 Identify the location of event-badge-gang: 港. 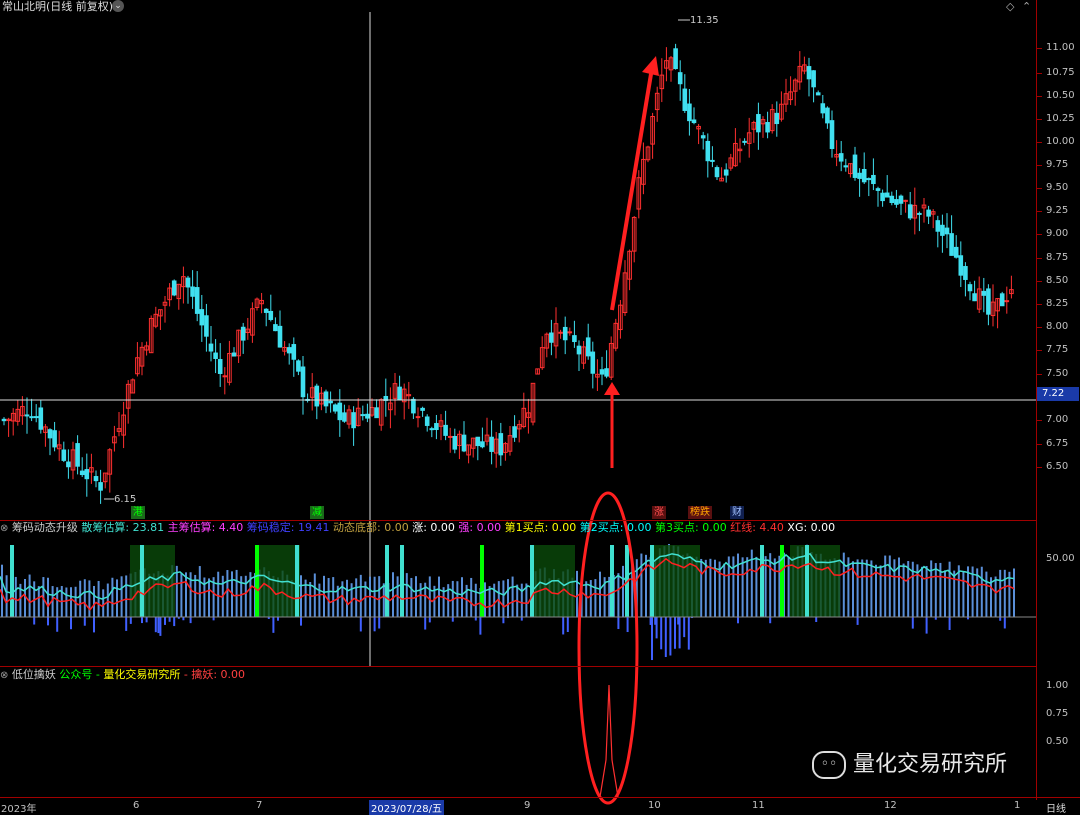
(138, 512).